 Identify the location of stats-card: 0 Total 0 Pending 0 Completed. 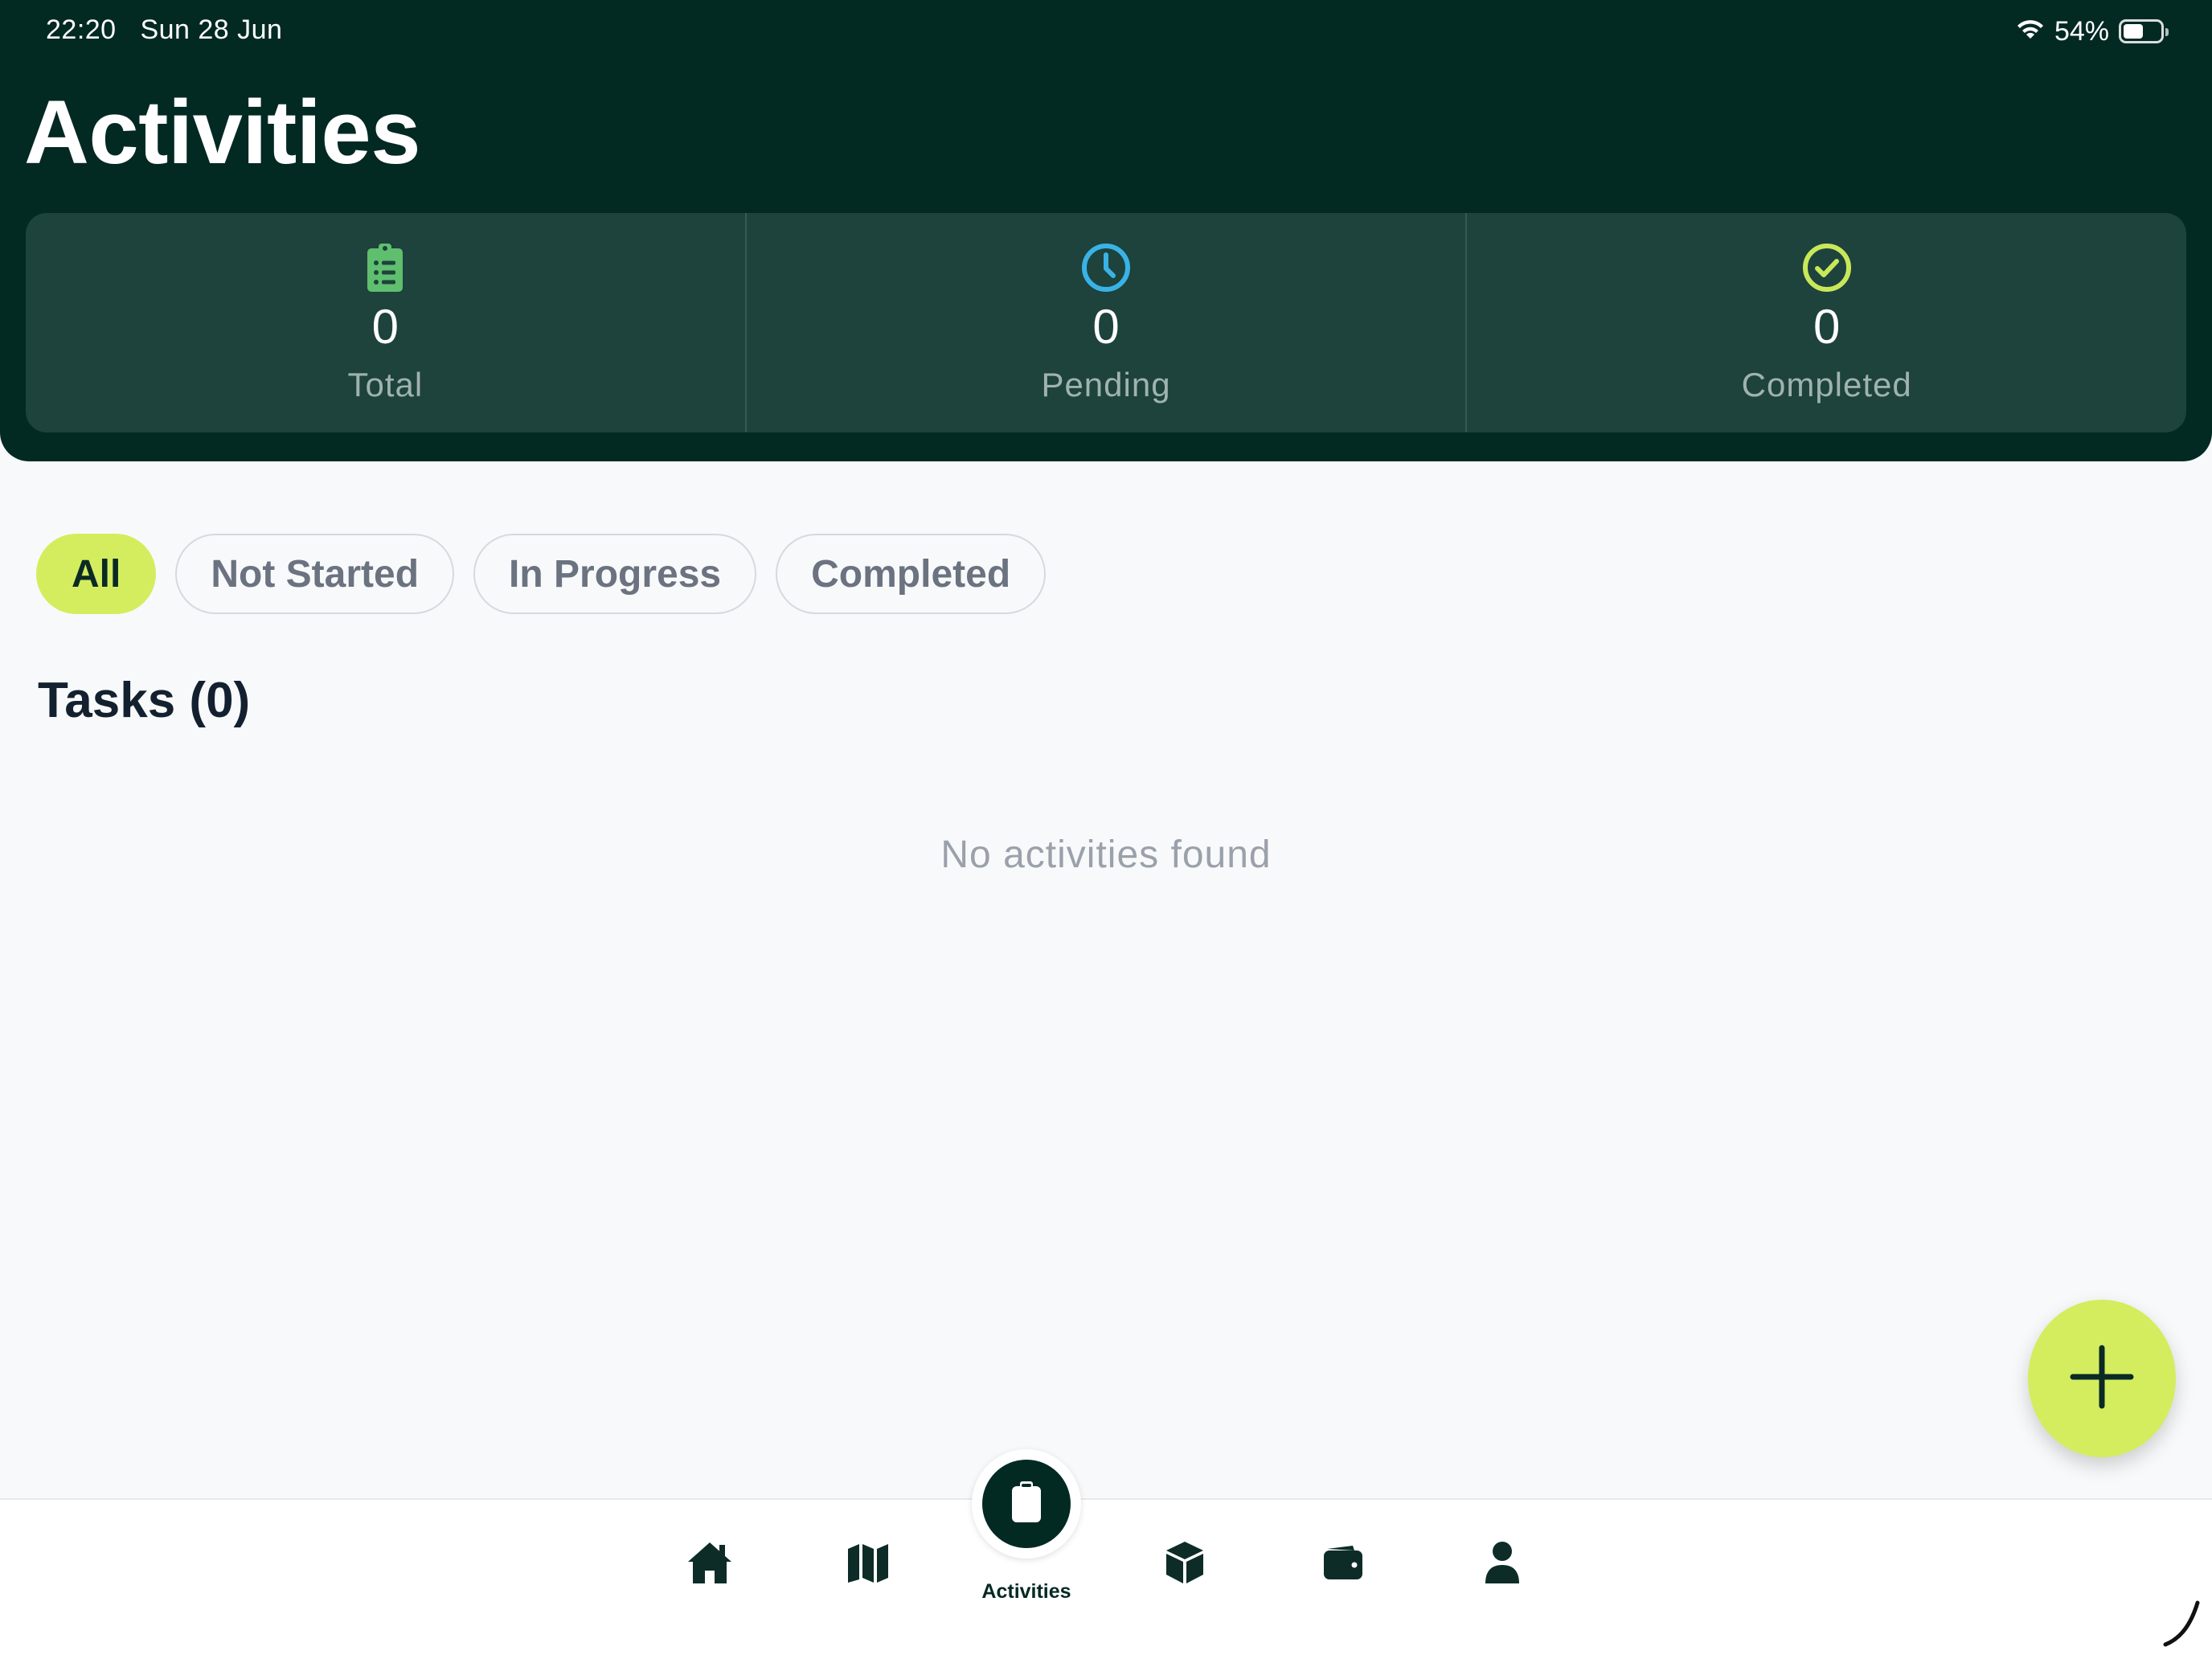
(1106, 322).